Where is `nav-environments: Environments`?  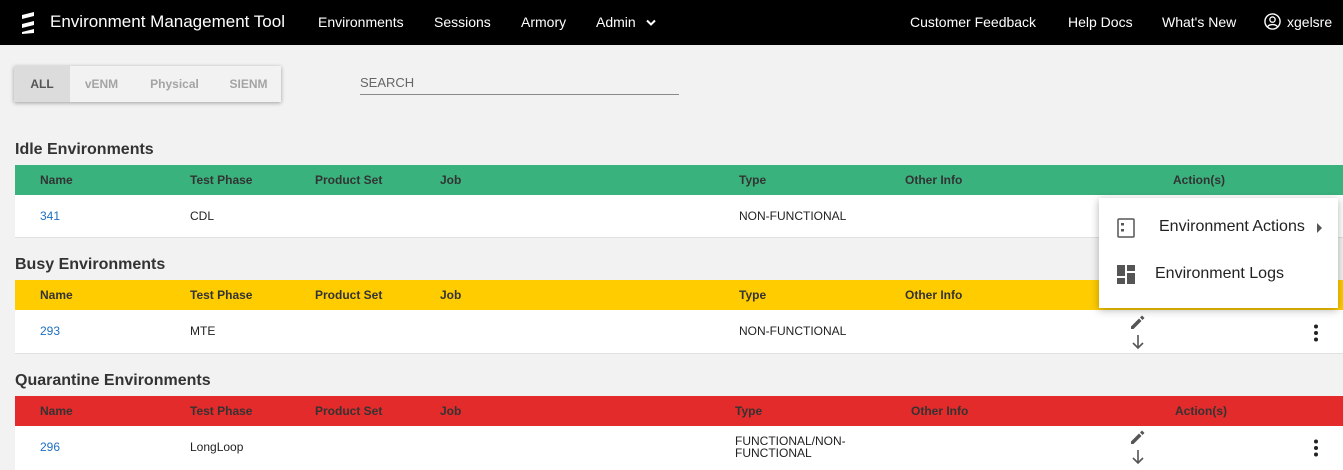 nav-environments: Environments is located at coordinates (361, 22).